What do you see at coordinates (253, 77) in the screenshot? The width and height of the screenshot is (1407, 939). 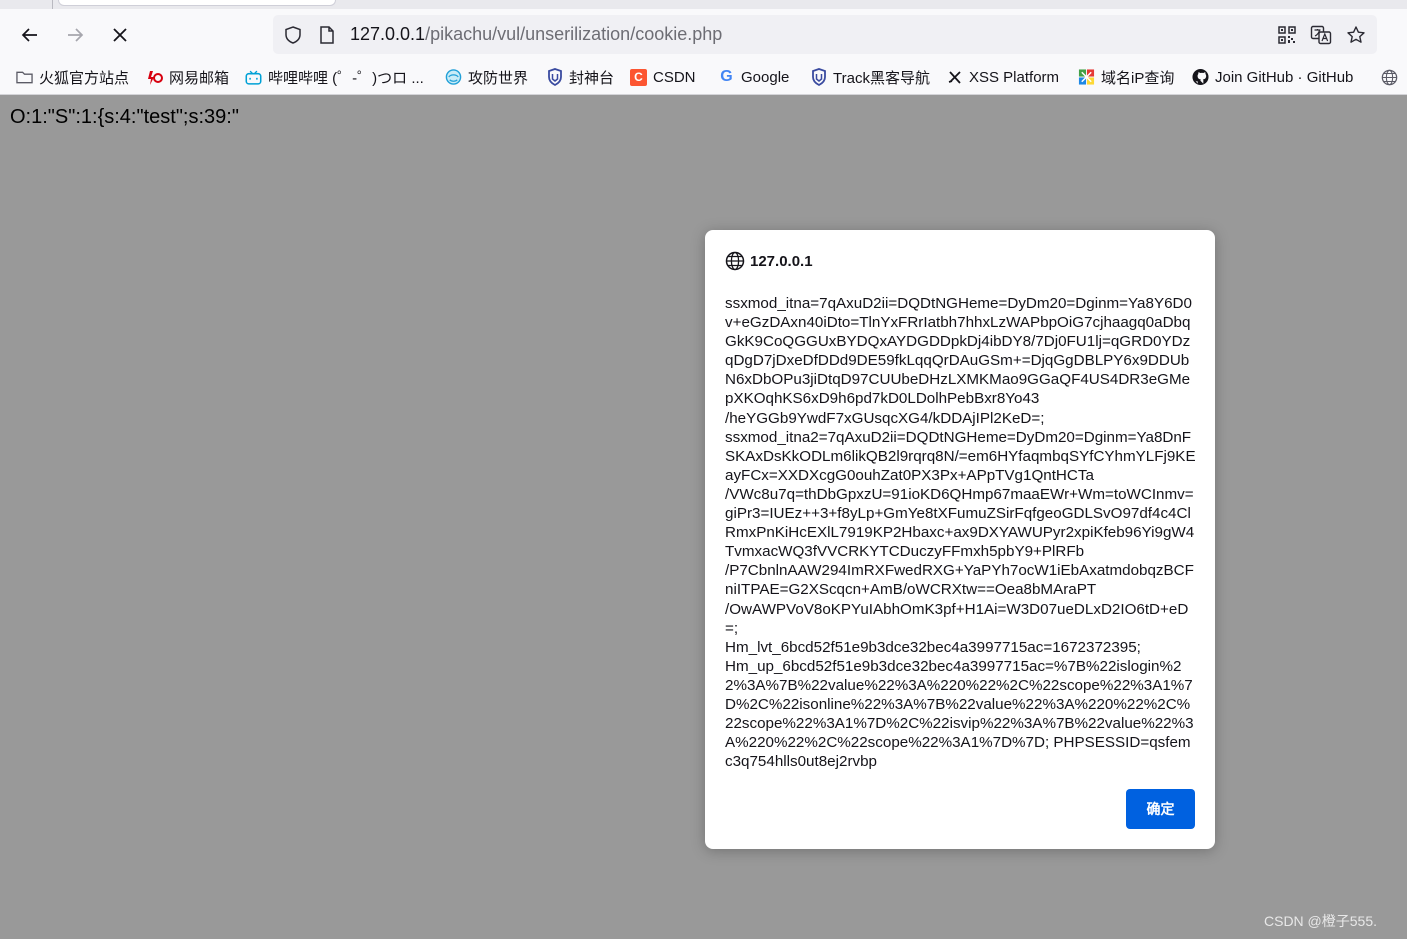 I see `bilibili-icon` at bounding box center [253, 77].